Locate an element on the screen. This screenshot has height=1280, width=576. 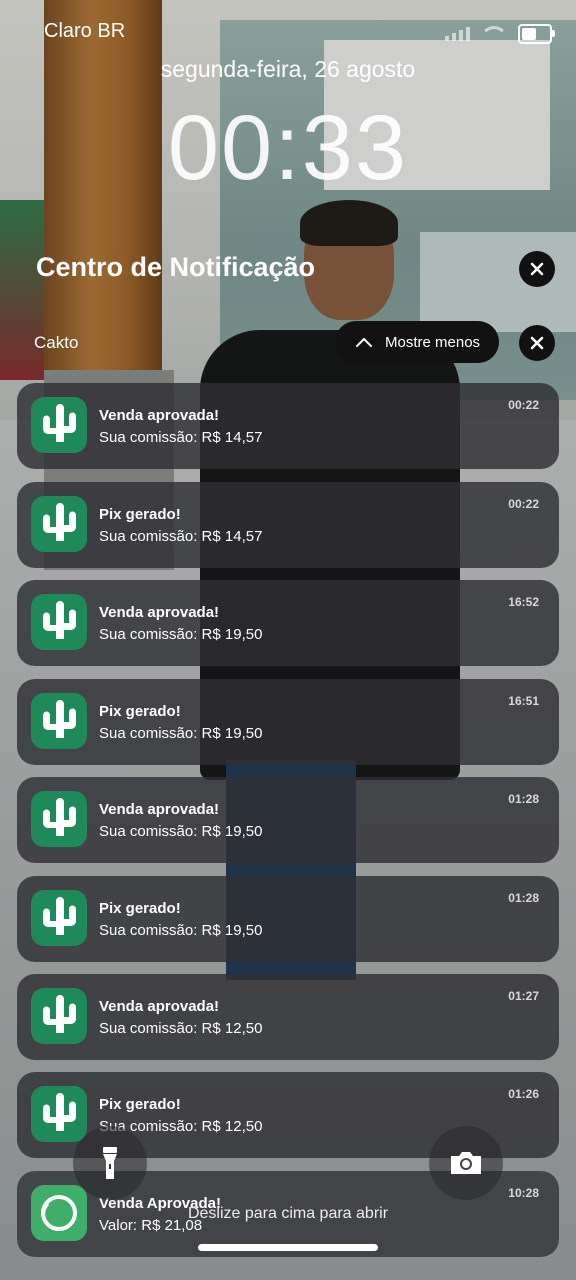
battery-icon is located at coordinates (536, 34).